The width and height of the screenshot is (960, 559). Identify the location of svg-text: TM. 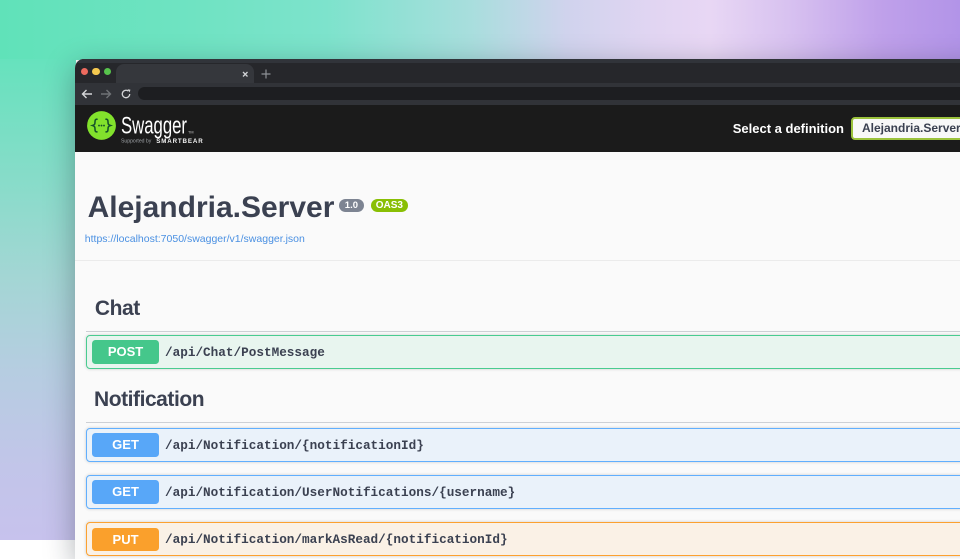
(190, 133).